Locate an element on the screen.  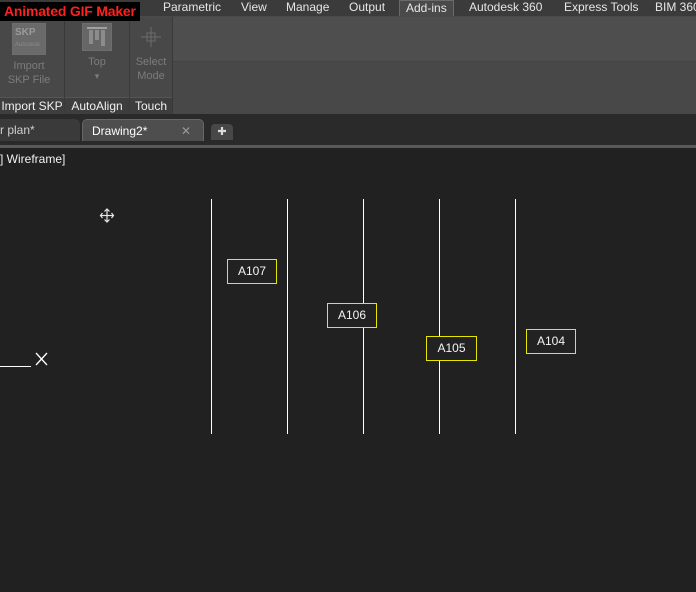
tab-add-ins: Add-ins is located at coordinates (426, 8).